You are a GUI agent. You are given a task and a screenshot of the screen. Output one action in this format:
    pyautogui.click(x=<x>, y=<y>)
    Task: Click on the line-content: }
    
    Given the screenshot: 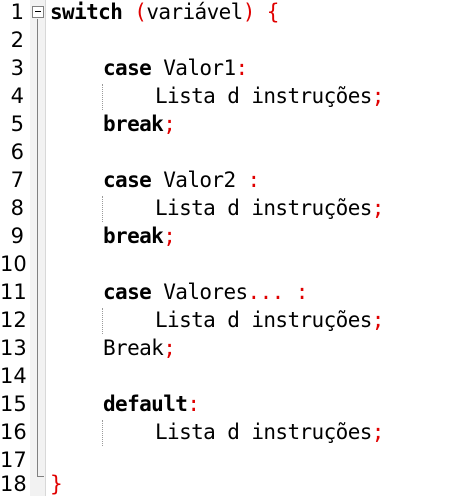 What is the action you would take?
    pyautogui.click(x=56, y=484)
    